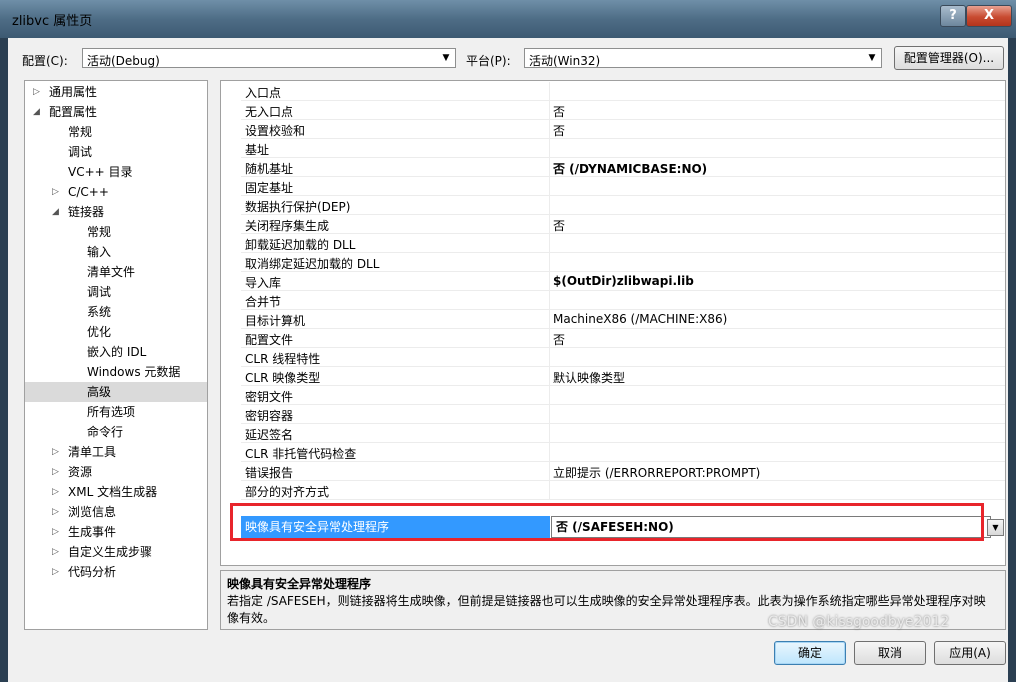 The height and width of the screenshot is (682, 1016). Describe the element at coordinates (116, 92) in the screenshot. I see `tree-item: ▷ 通用属性` at that location.